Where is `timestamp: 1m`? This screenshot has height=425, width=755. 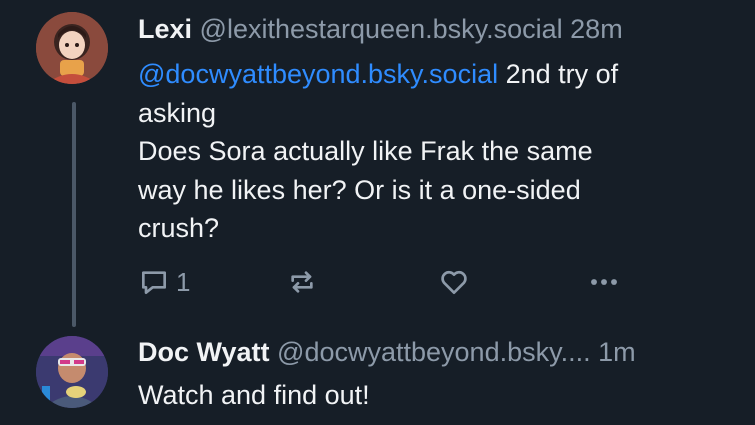 timestamp: 1m is located at coordinates (617, 352).